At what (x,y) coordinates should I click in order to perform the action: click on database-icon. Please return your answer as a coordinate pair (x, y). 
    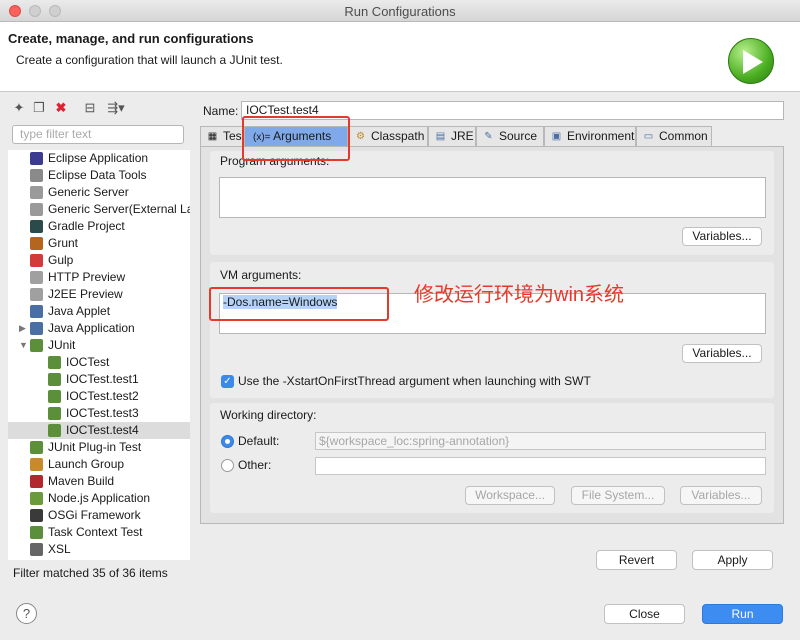
    Looking at the image, I should click on (36, 175).